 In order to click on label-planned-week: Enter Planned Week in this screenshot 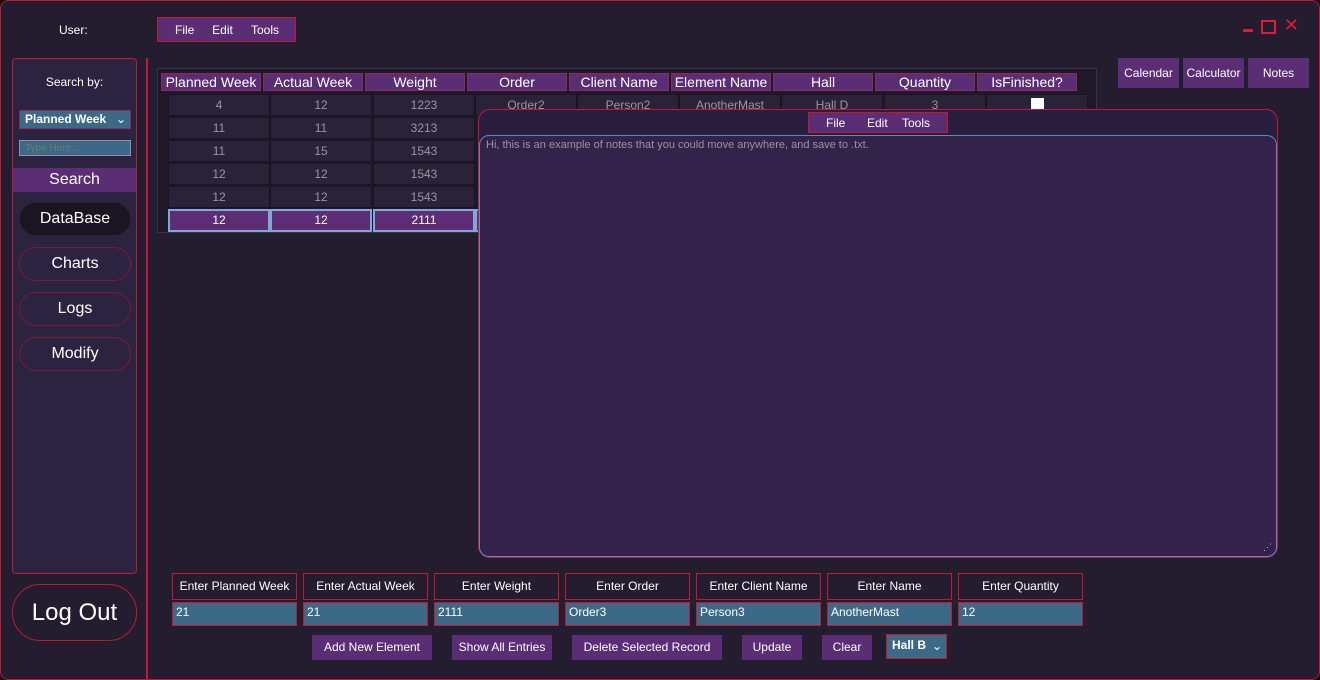, I will do `click(234, 586)`.